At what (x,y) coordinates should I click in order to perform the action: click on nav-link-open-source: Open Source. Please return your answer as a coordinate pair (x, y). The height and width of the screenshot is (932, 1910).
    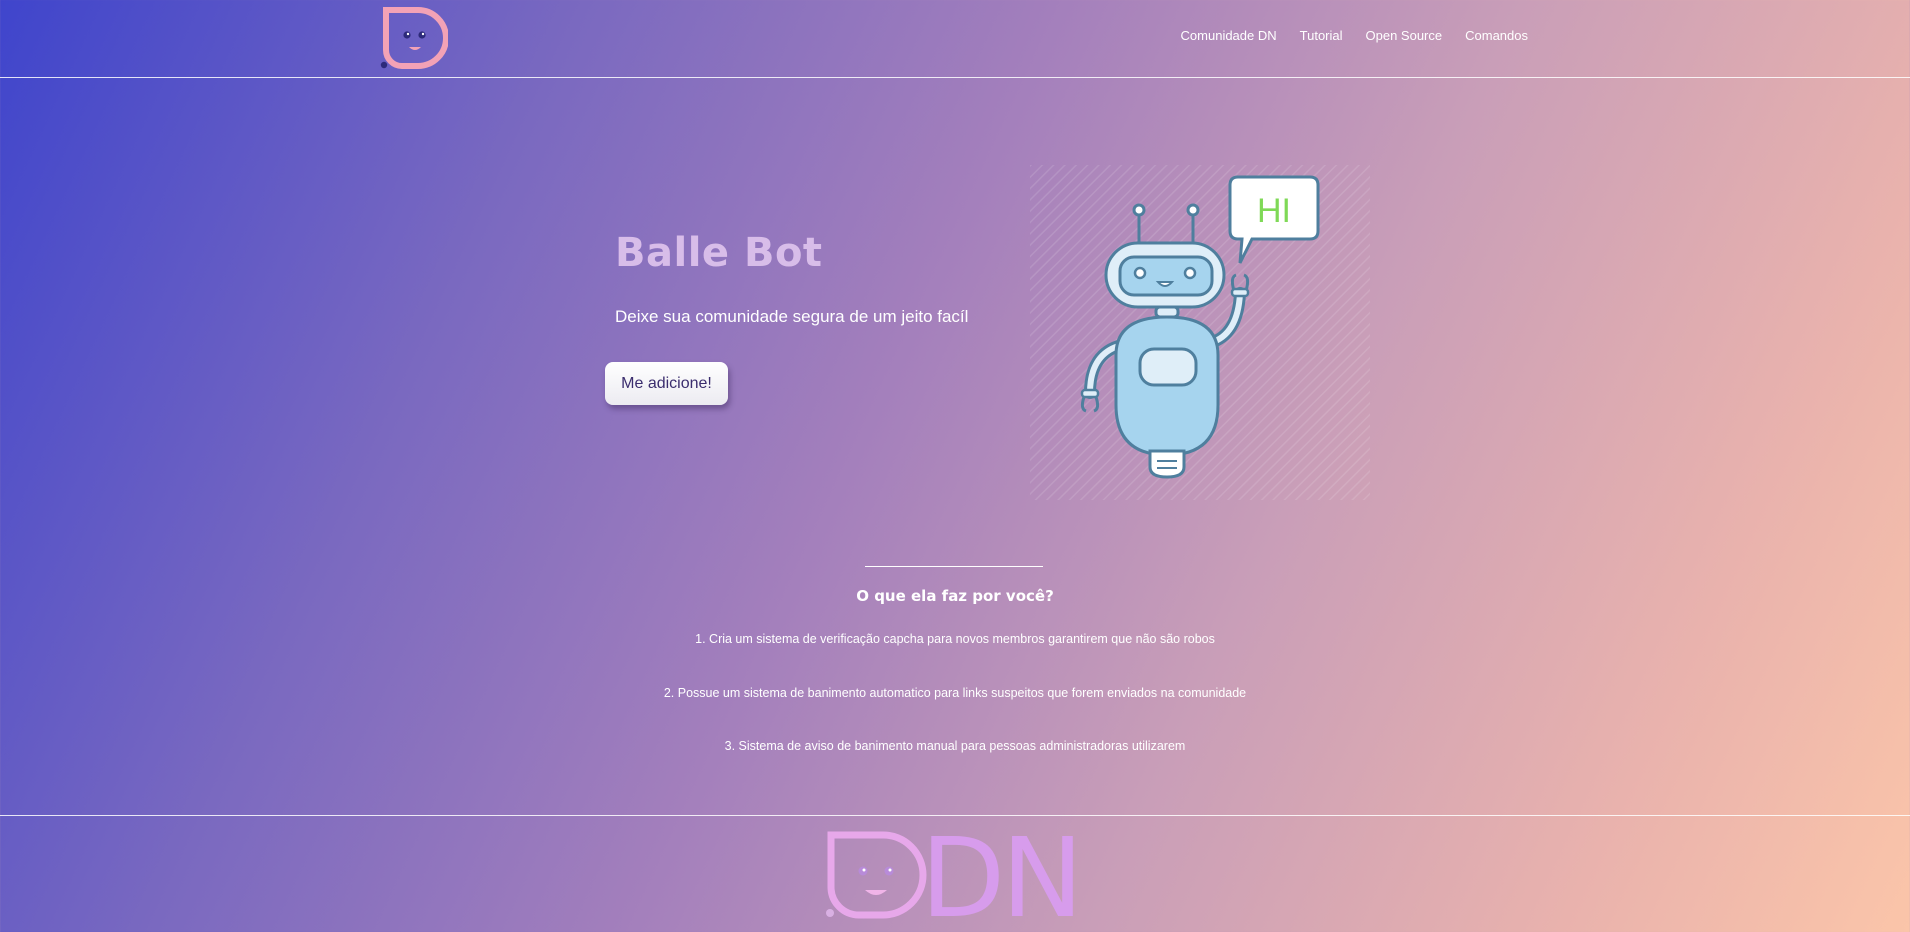
    Looking at the image, I should click on (1404, 35).